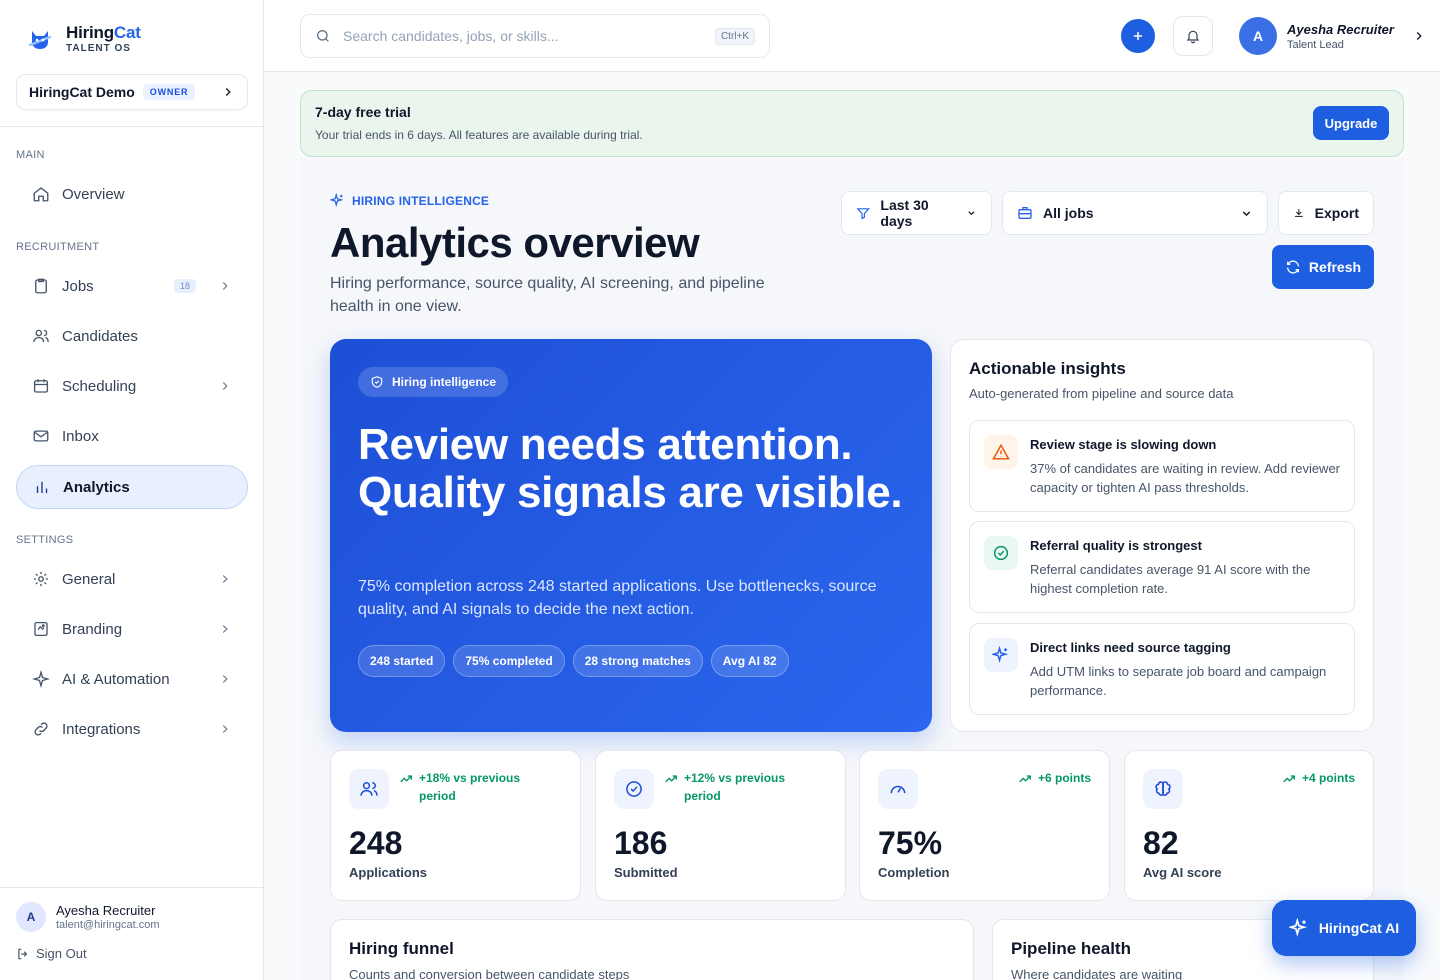 This screenshot has height=980, width=1440. I want to click on pill-avg-ai: Avg AI 82, so click(749, 661).